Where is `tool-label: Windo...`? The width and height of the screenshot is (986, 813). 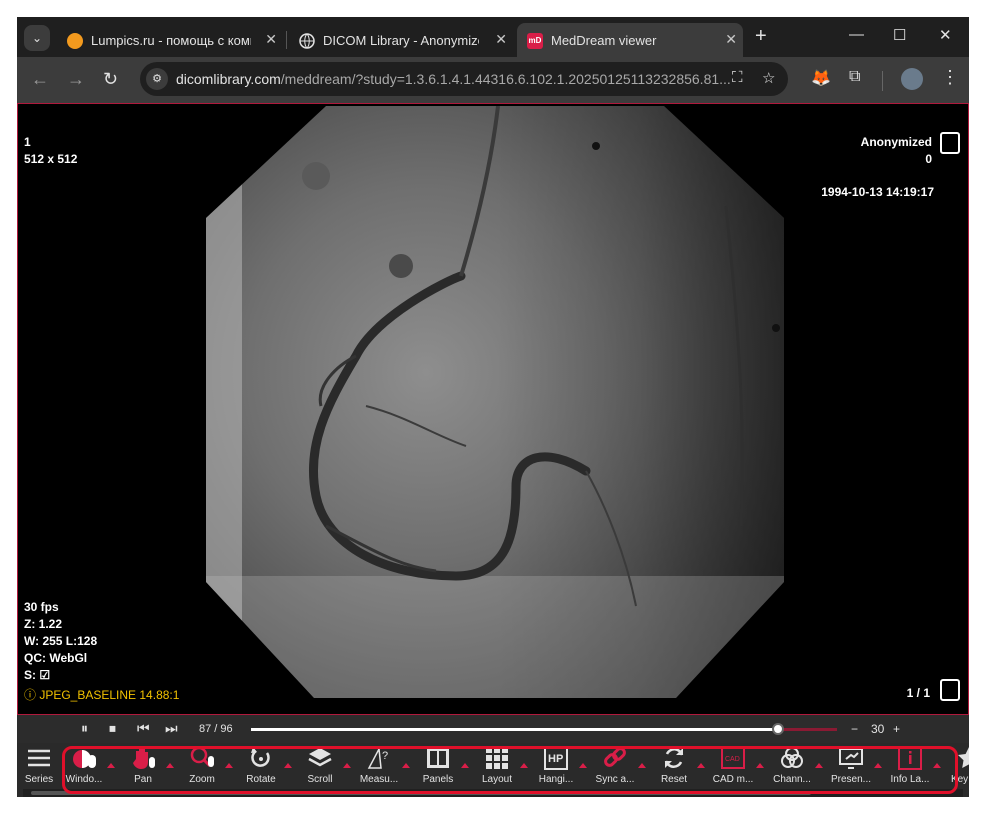 tool-label: Windo... is located at coordinates (84, 779).